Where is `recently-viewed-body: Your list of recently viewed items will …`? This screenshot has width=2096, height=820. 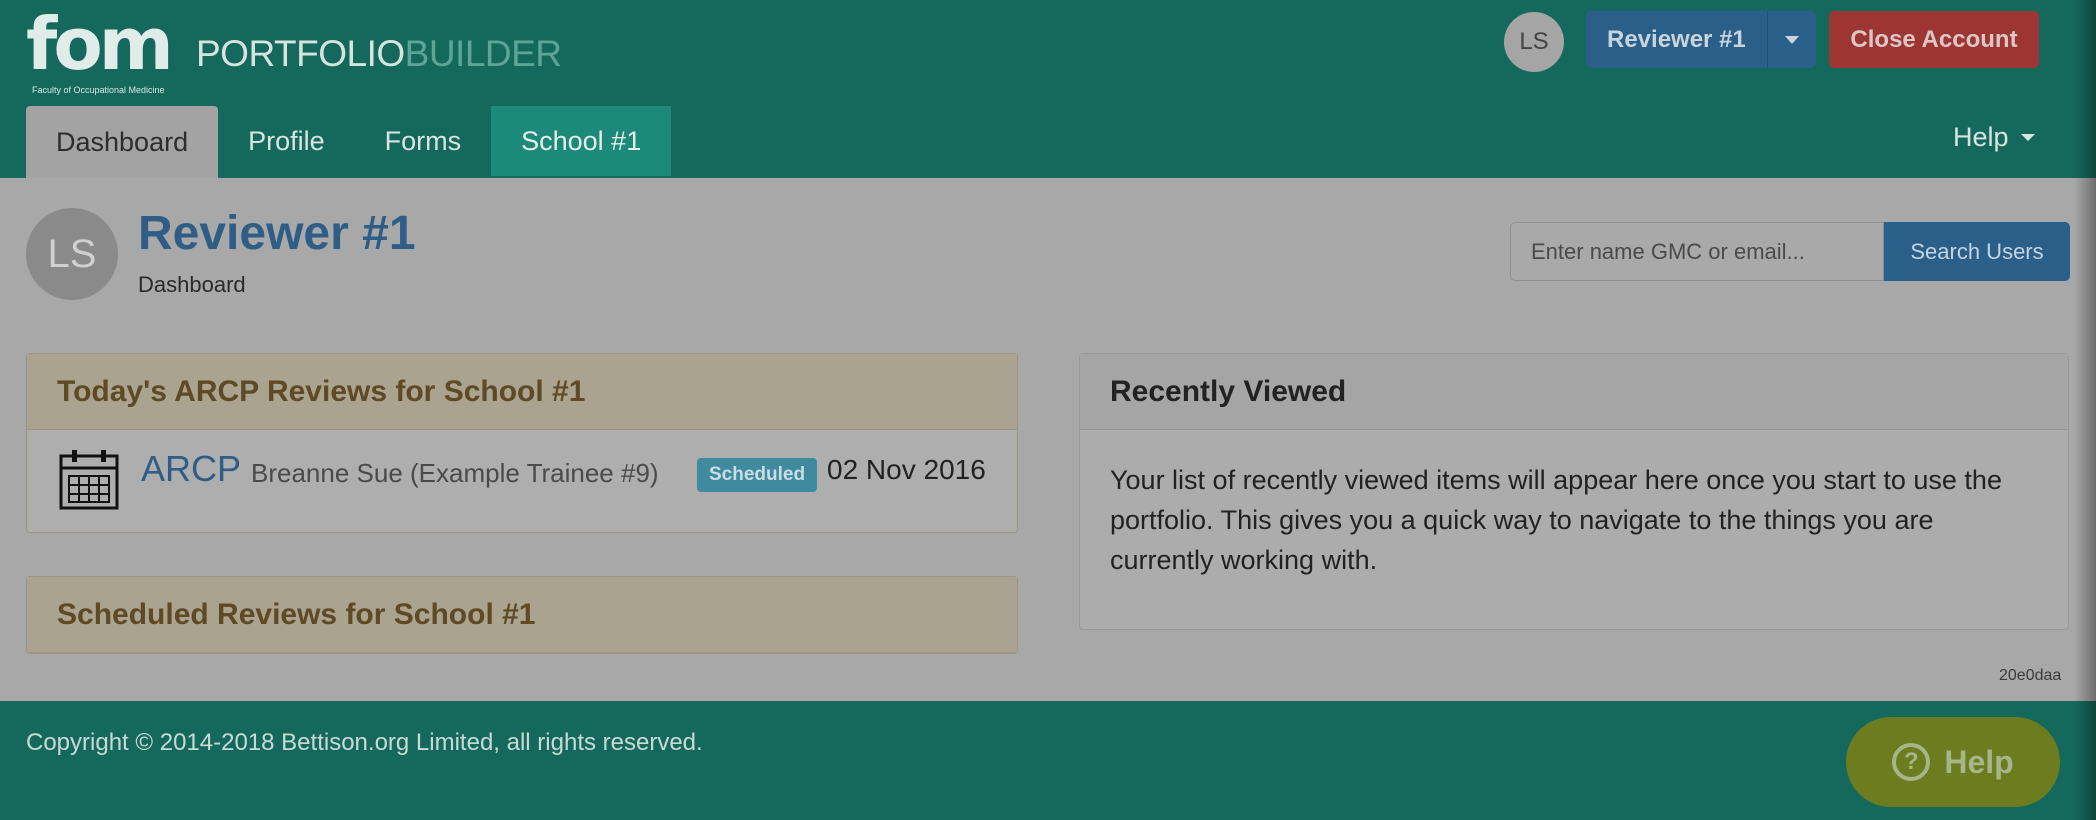
recently-viewed-body: Your list of recently viewed items will … is located at coordinates (1556, 520).